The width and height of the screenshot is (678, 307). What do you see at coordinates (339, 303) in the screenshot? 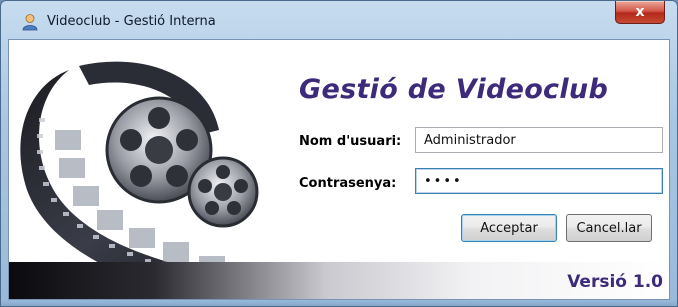
I see `window-bottom-frame` at bounding box center [339, 303].